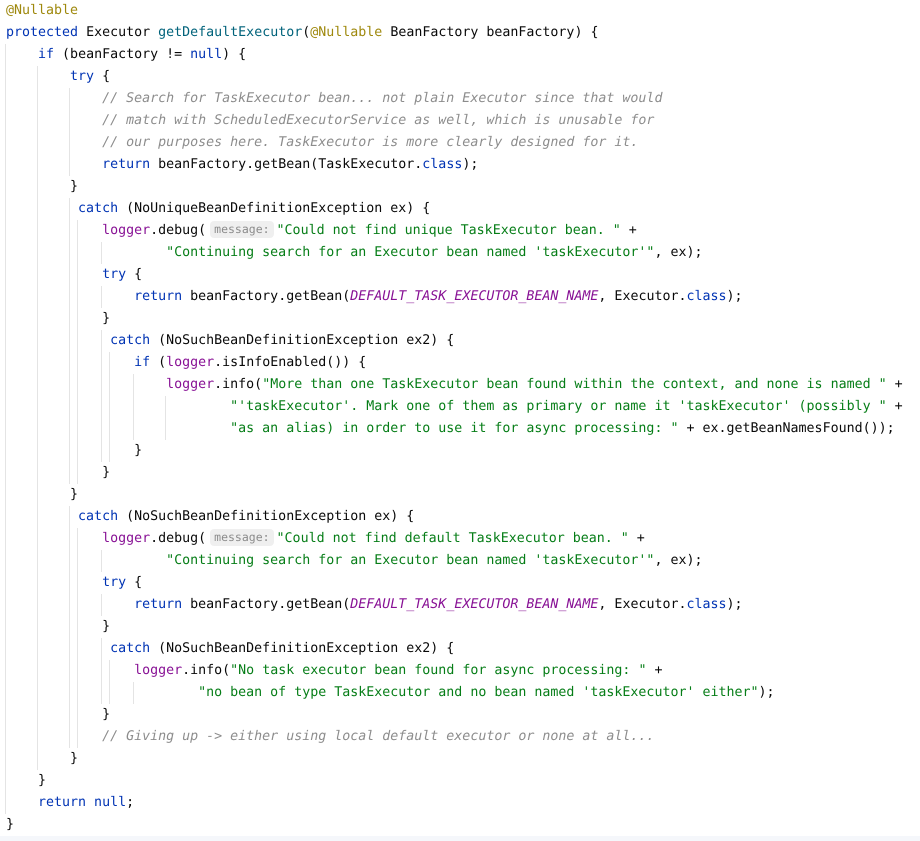 This screenshot has height=841, width=920. I want to click on code-line: // our purposes here. TaskExecutor is more clearly designed for it., so click(369, 143).